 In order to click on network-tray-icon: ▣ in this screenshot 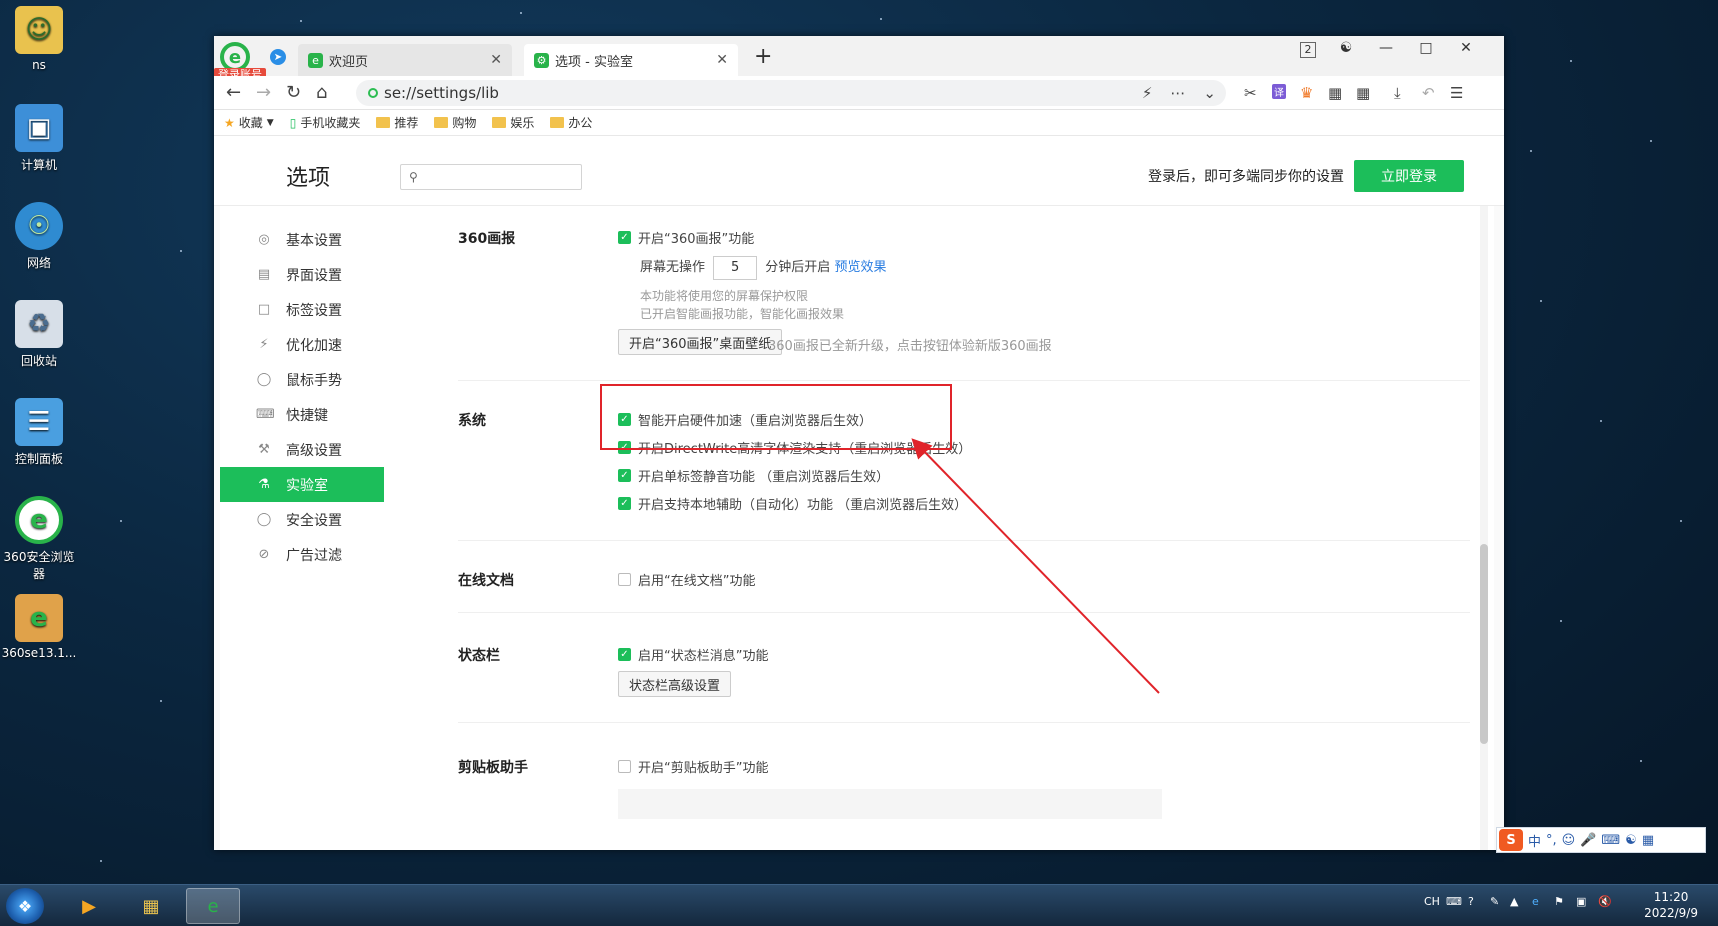, I will do `click(1581, 901)`.